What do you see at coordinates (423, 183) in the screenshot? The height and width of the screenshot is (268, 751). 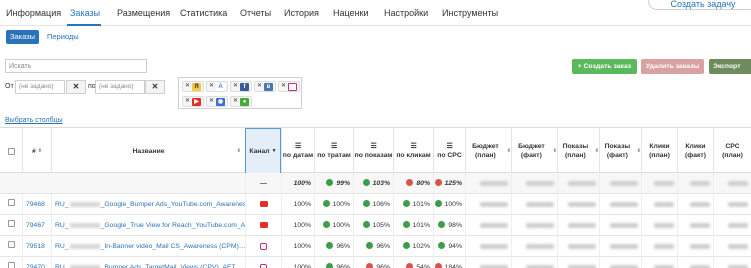 I see `summary-by-clicks-value: 80%` at bounding box center [423, 183].